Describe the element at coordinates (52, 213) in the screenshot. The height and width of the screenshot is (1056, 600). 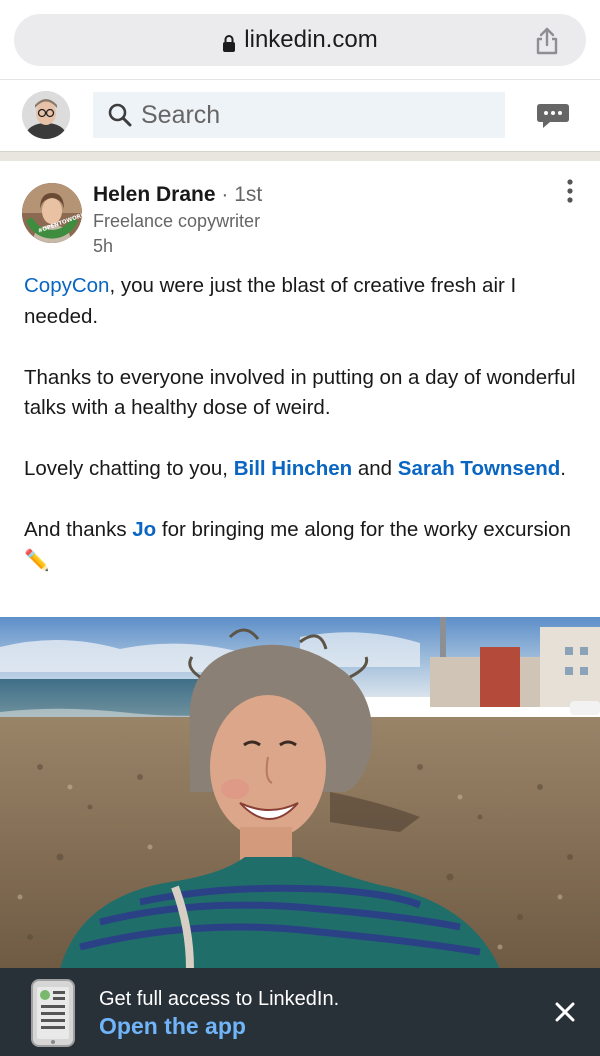
I see `author-avatar: #OPENTOWORK` at that location.